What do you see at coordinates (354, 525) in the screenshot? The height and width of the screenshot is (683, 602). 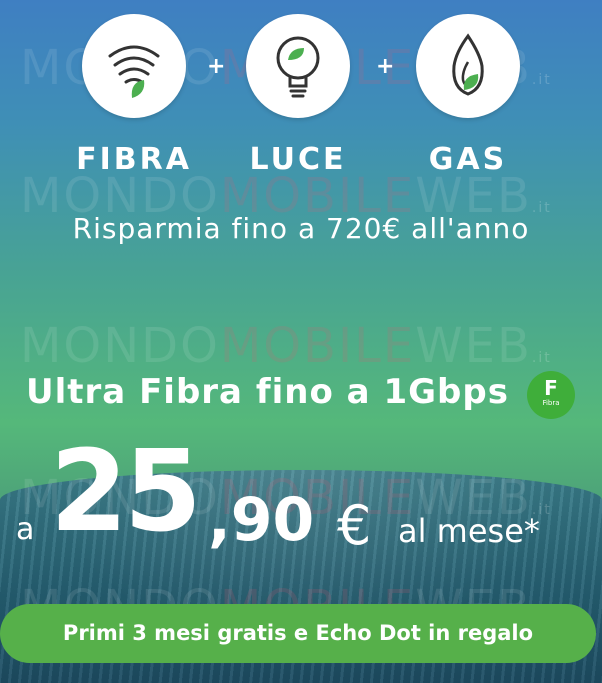 I see `price-currency: €` at bounding box center [354, 525].